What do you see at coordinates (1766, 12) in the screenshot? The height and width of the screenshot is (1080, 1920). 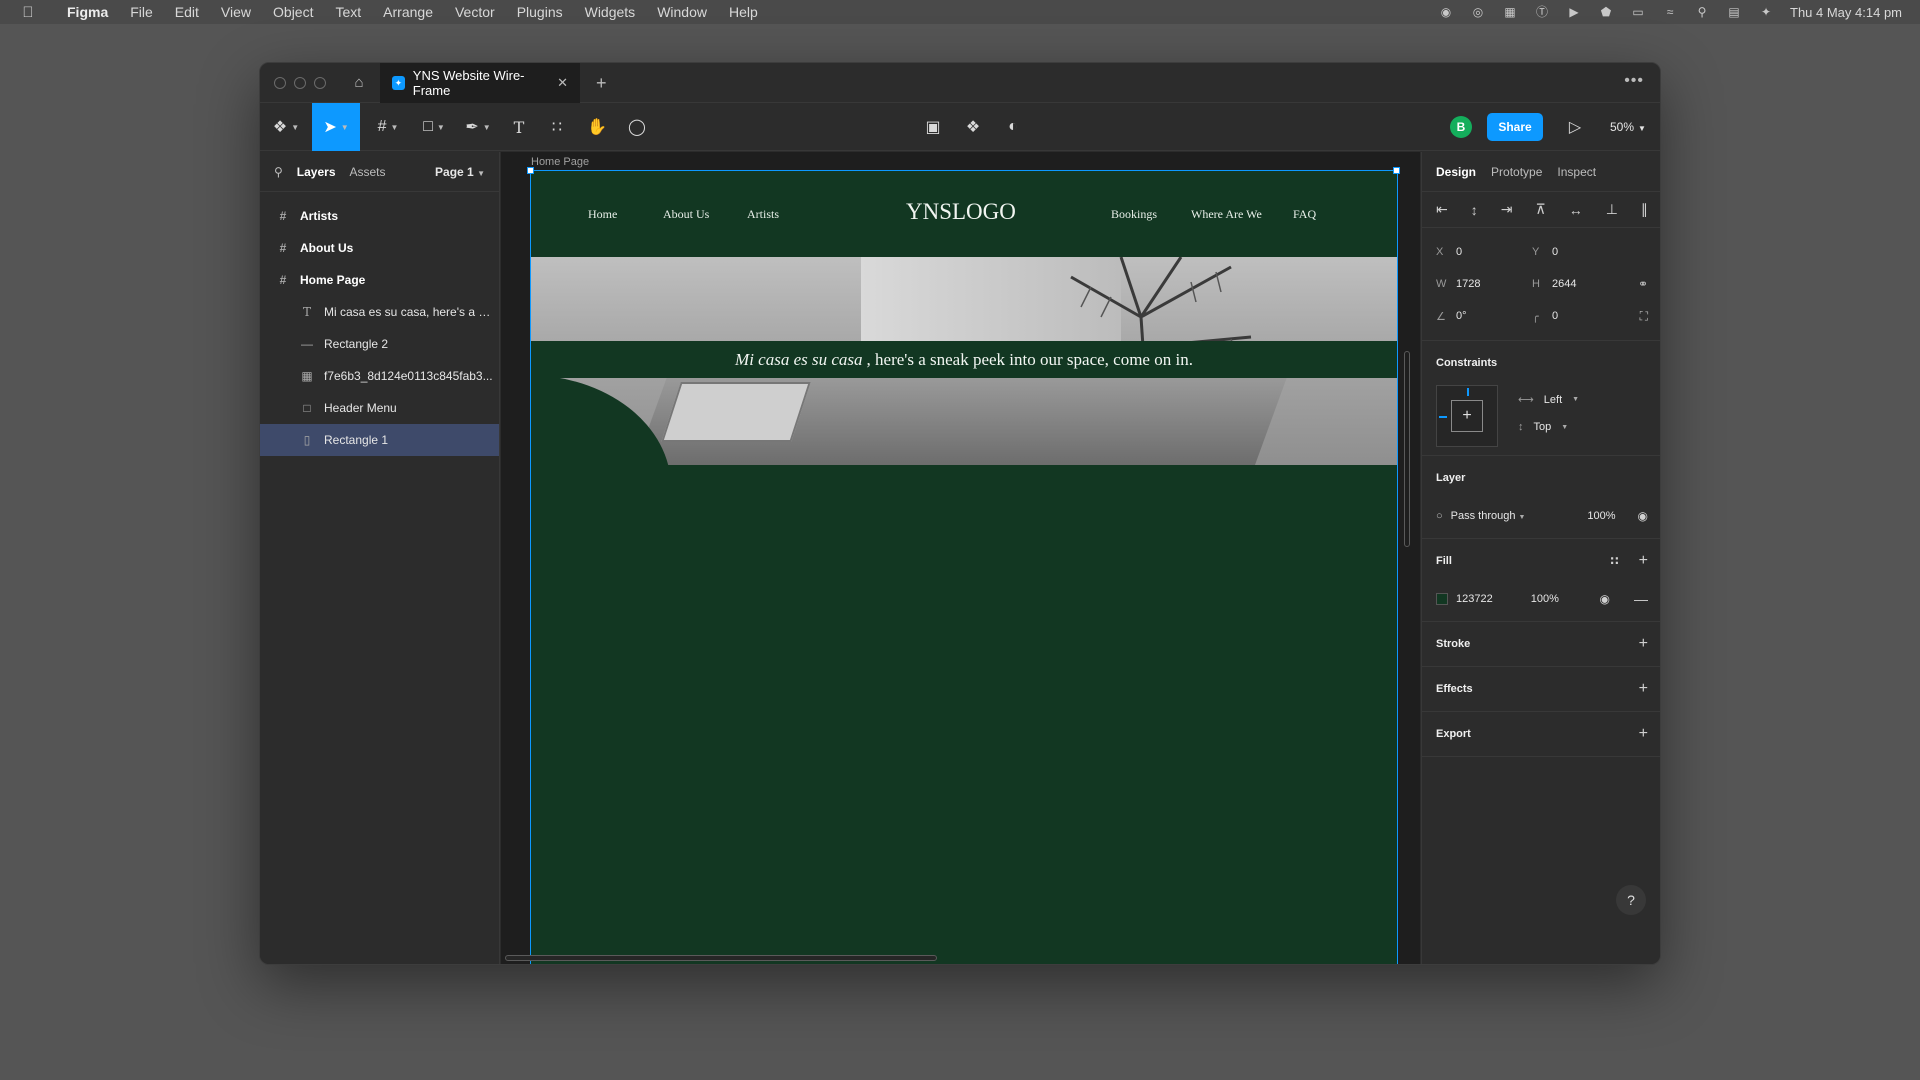 I see `siri-icon: ✦` at bounding box center [1766, 12].